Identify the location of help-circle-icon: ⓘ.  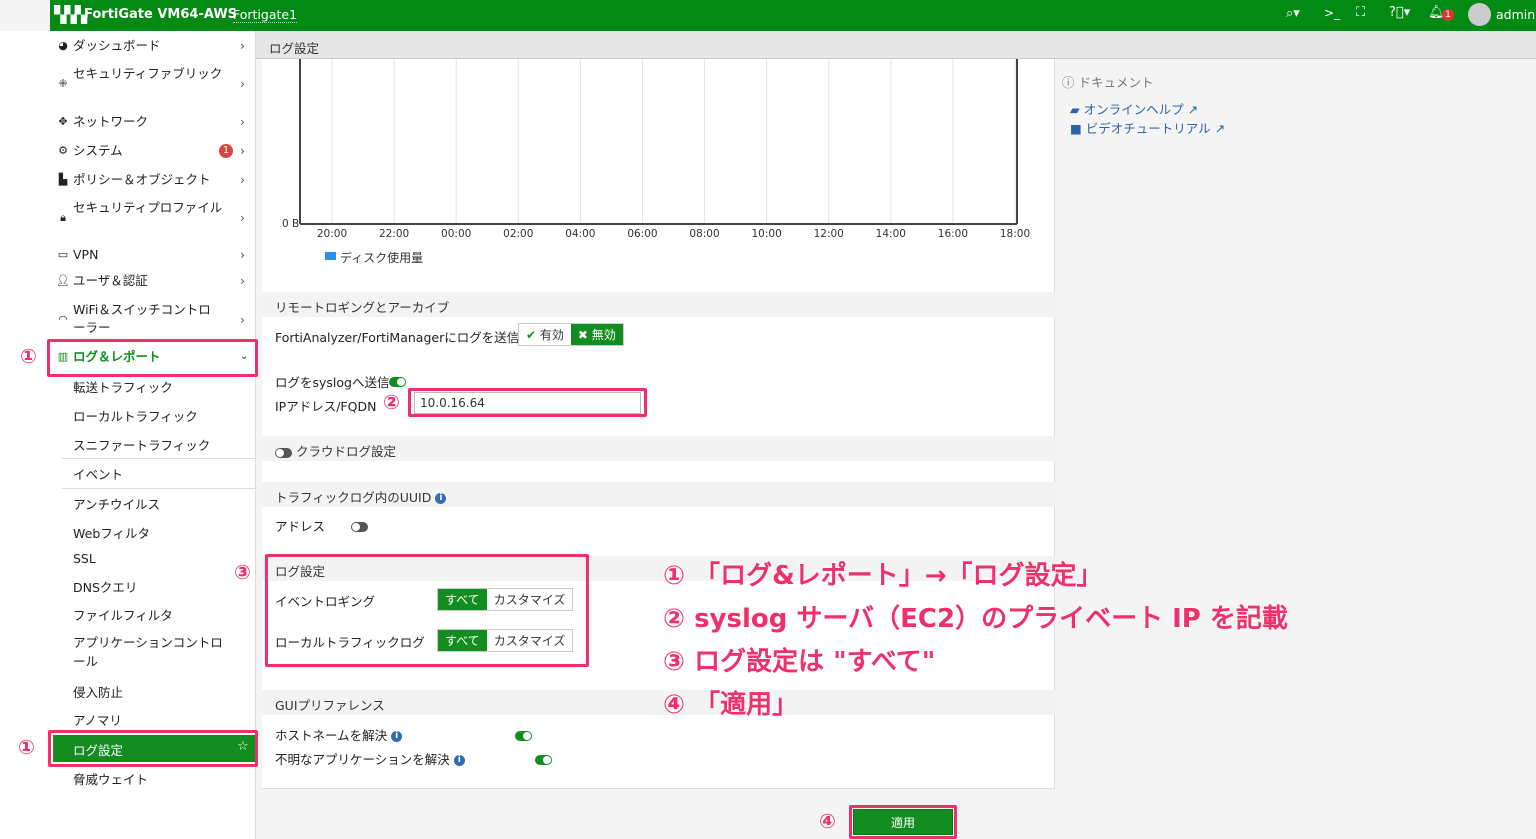
(1068, 82).